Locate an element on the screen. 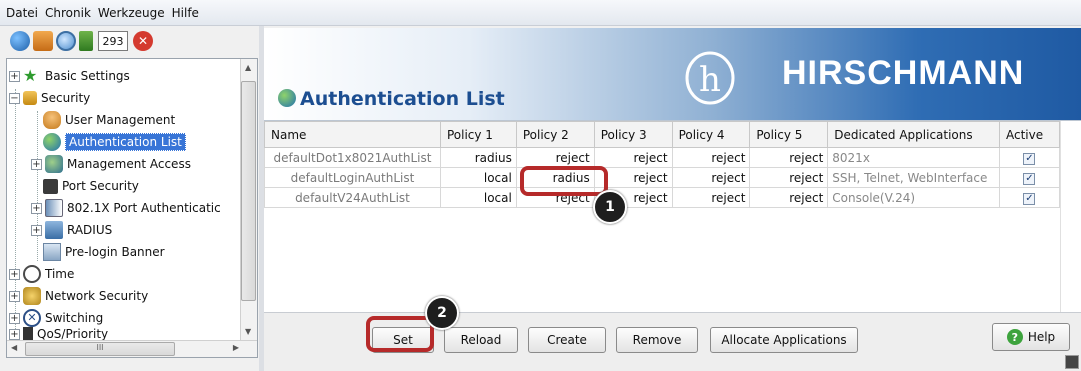 This screenshot has width=1081, height=371. menu-hilfe: Hilfe is located at coordinates (185, 13).